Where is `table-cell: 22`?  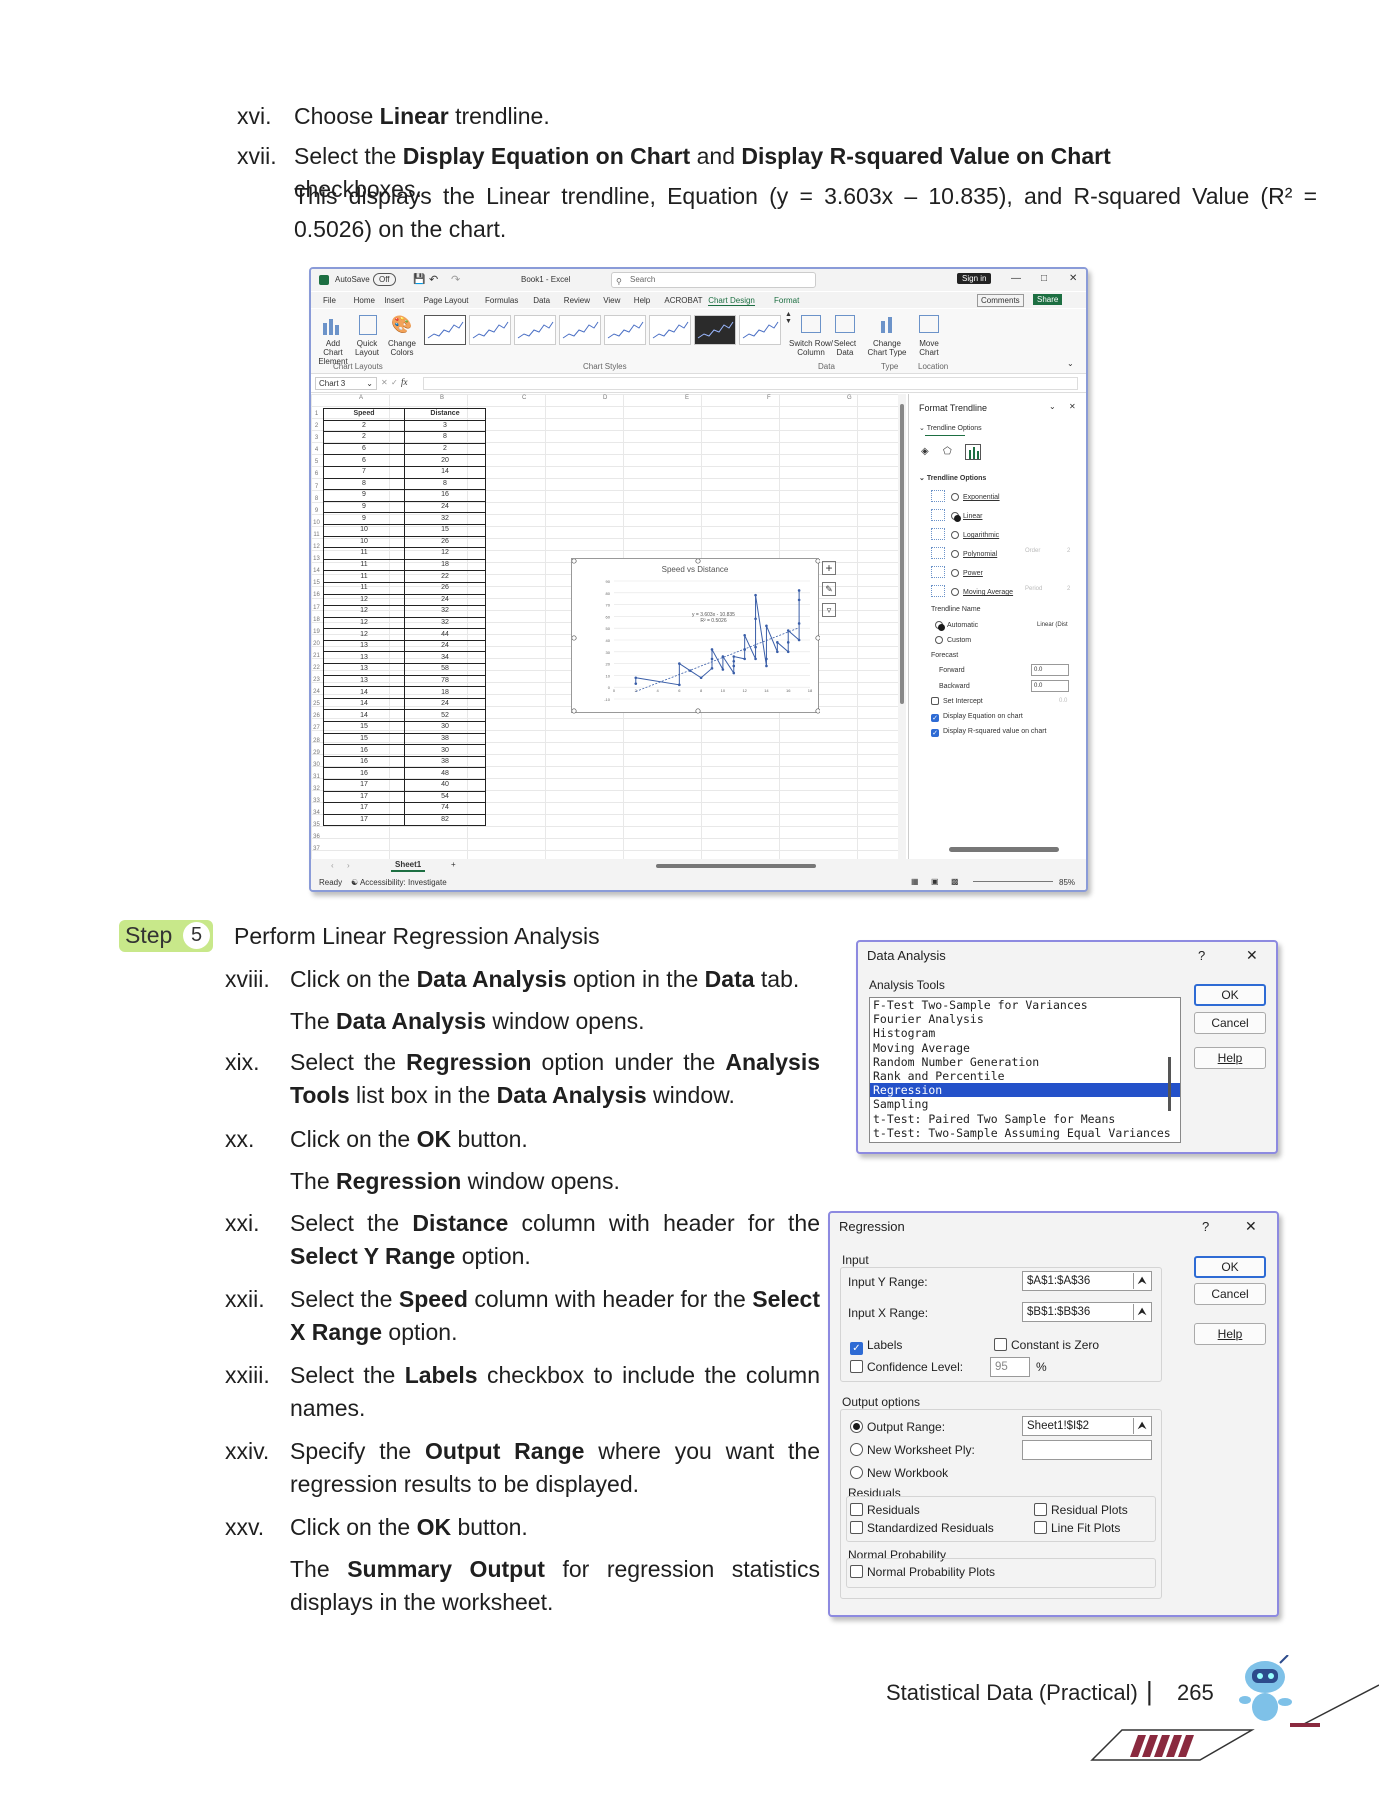 table-cell: 22 is located at coordinates (445, 576).